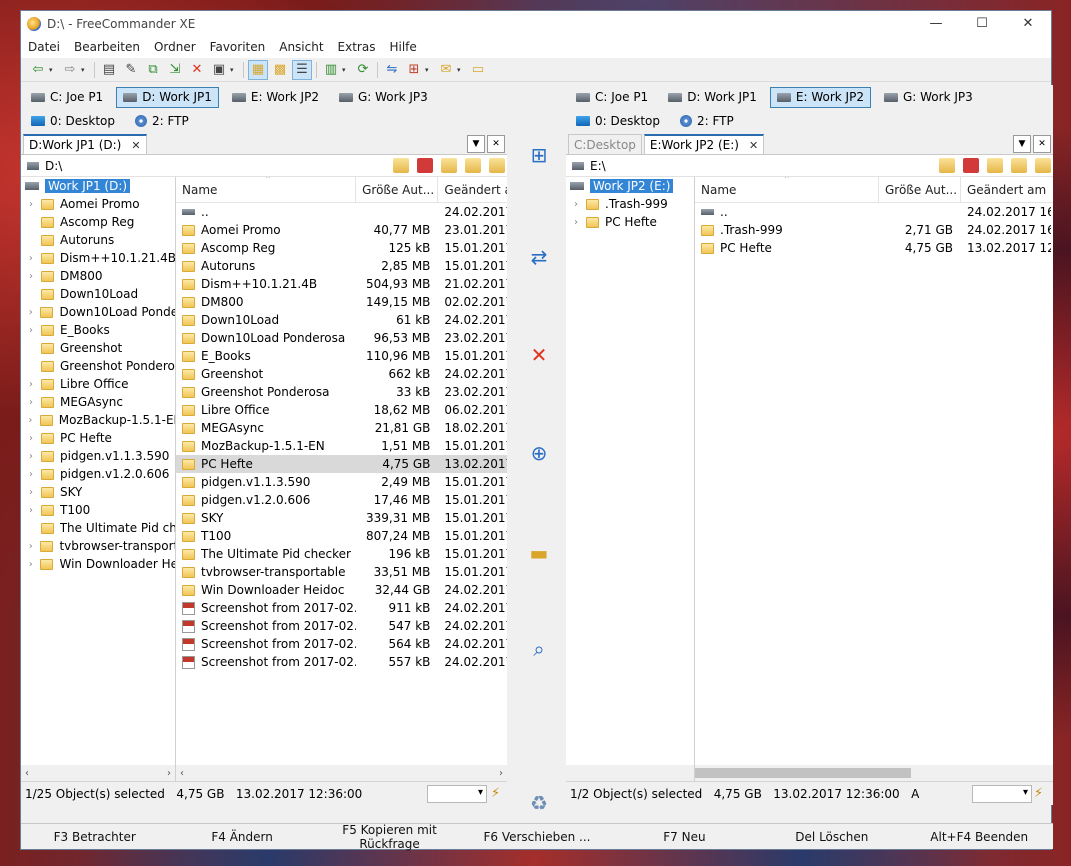  I want to click on fkey-button: F7 Neu, so click(684, 837).